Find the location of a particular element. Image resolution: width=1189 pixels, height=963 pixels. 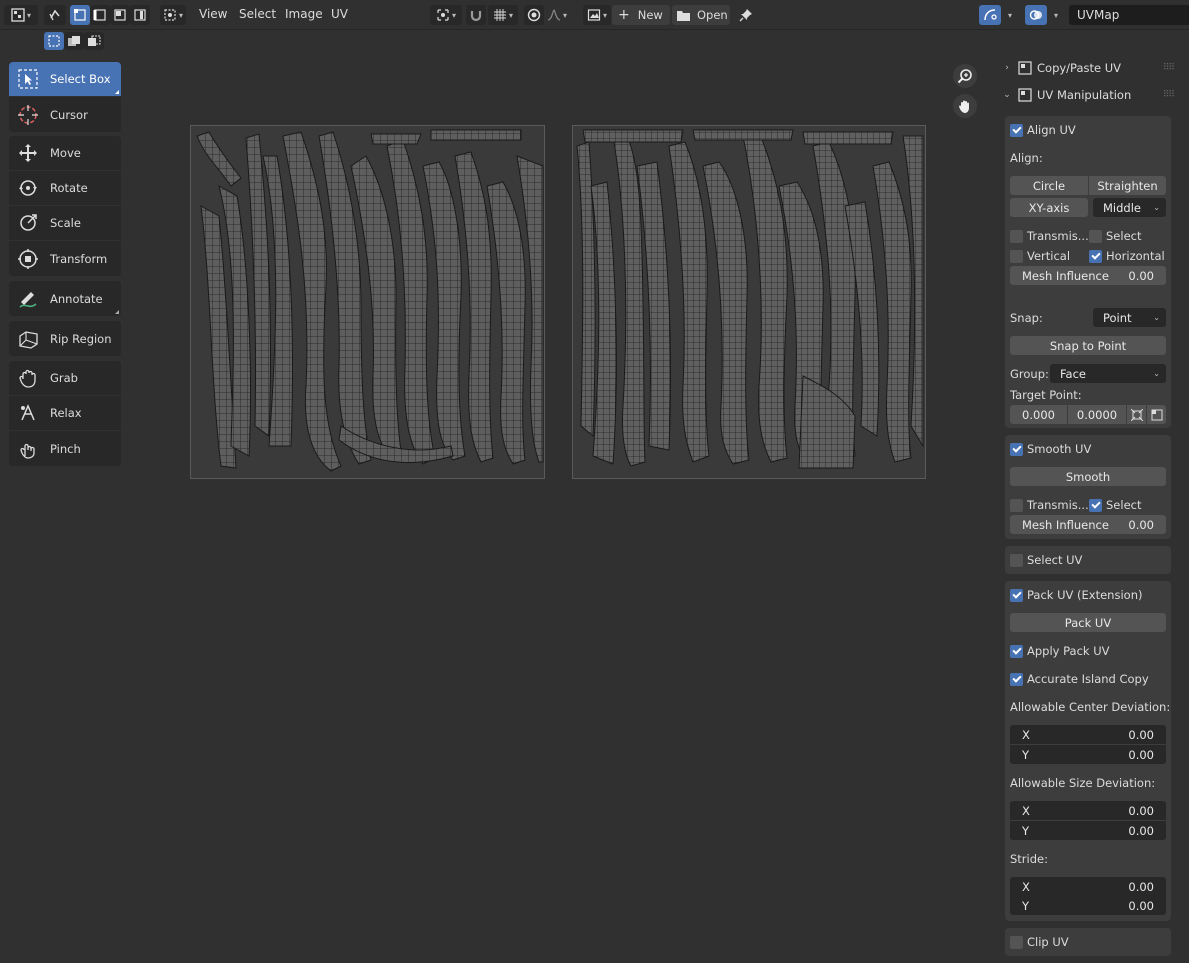

rotate-icon is located at coordinates (28, 188).